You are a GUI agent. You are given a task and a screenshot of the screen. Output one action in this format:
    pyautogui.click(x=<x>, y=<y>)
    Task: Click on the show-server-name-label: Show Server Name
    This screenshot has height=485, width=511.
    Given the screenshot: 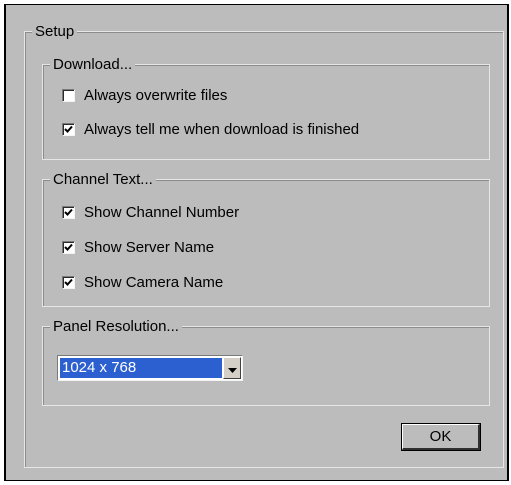 What is the action you would take?
    pyautogui.click(x=149, y=247)
    